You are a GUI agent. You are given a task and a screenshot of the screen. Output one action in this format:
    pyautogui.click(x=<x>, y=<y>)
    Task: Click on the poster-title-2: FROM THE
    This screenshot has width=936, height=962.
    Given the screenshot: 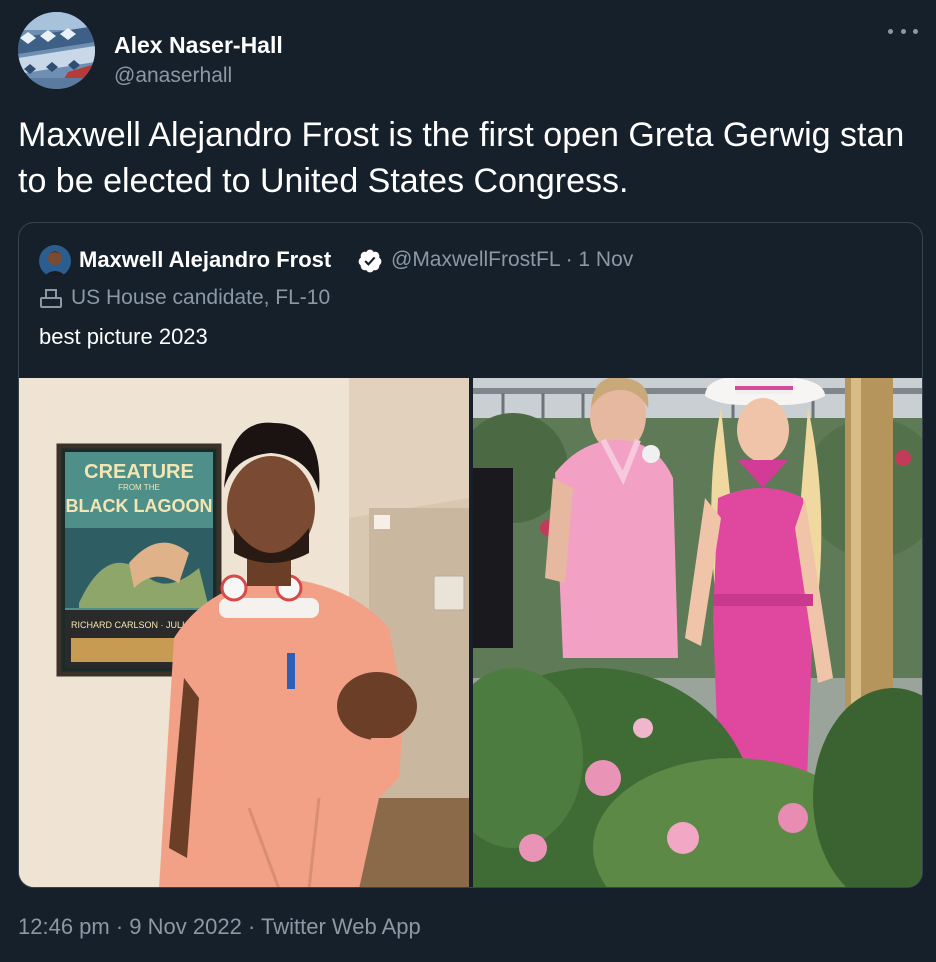 What is the action you would take?
    pyautogui.click(x=139, y=487)
    